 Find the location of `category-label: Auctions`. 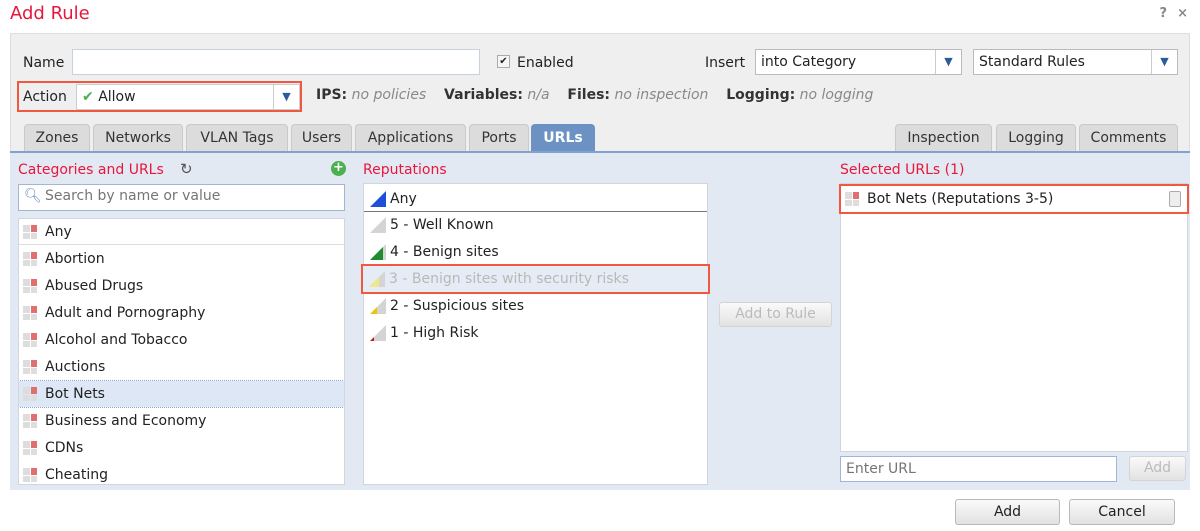

category-label: Auctions is located at coordinates (75, 367).